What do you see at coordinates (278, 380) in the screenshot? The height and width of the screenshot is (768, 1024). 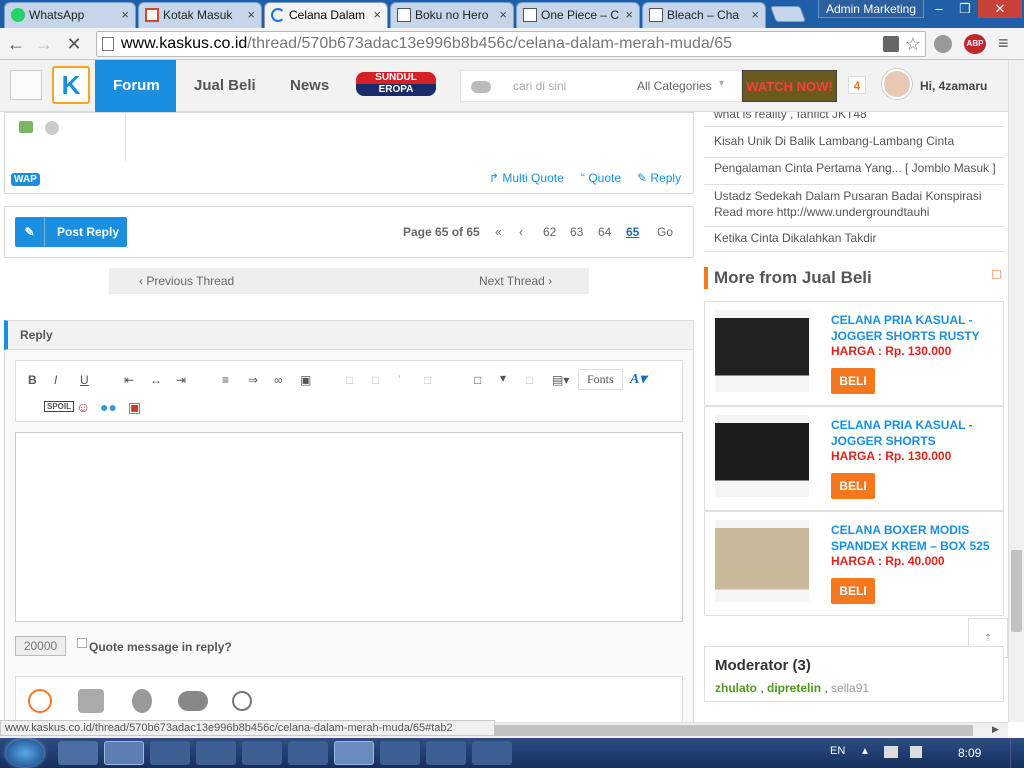 I see `link-icon: ∞` at bounding box center [278, 380].